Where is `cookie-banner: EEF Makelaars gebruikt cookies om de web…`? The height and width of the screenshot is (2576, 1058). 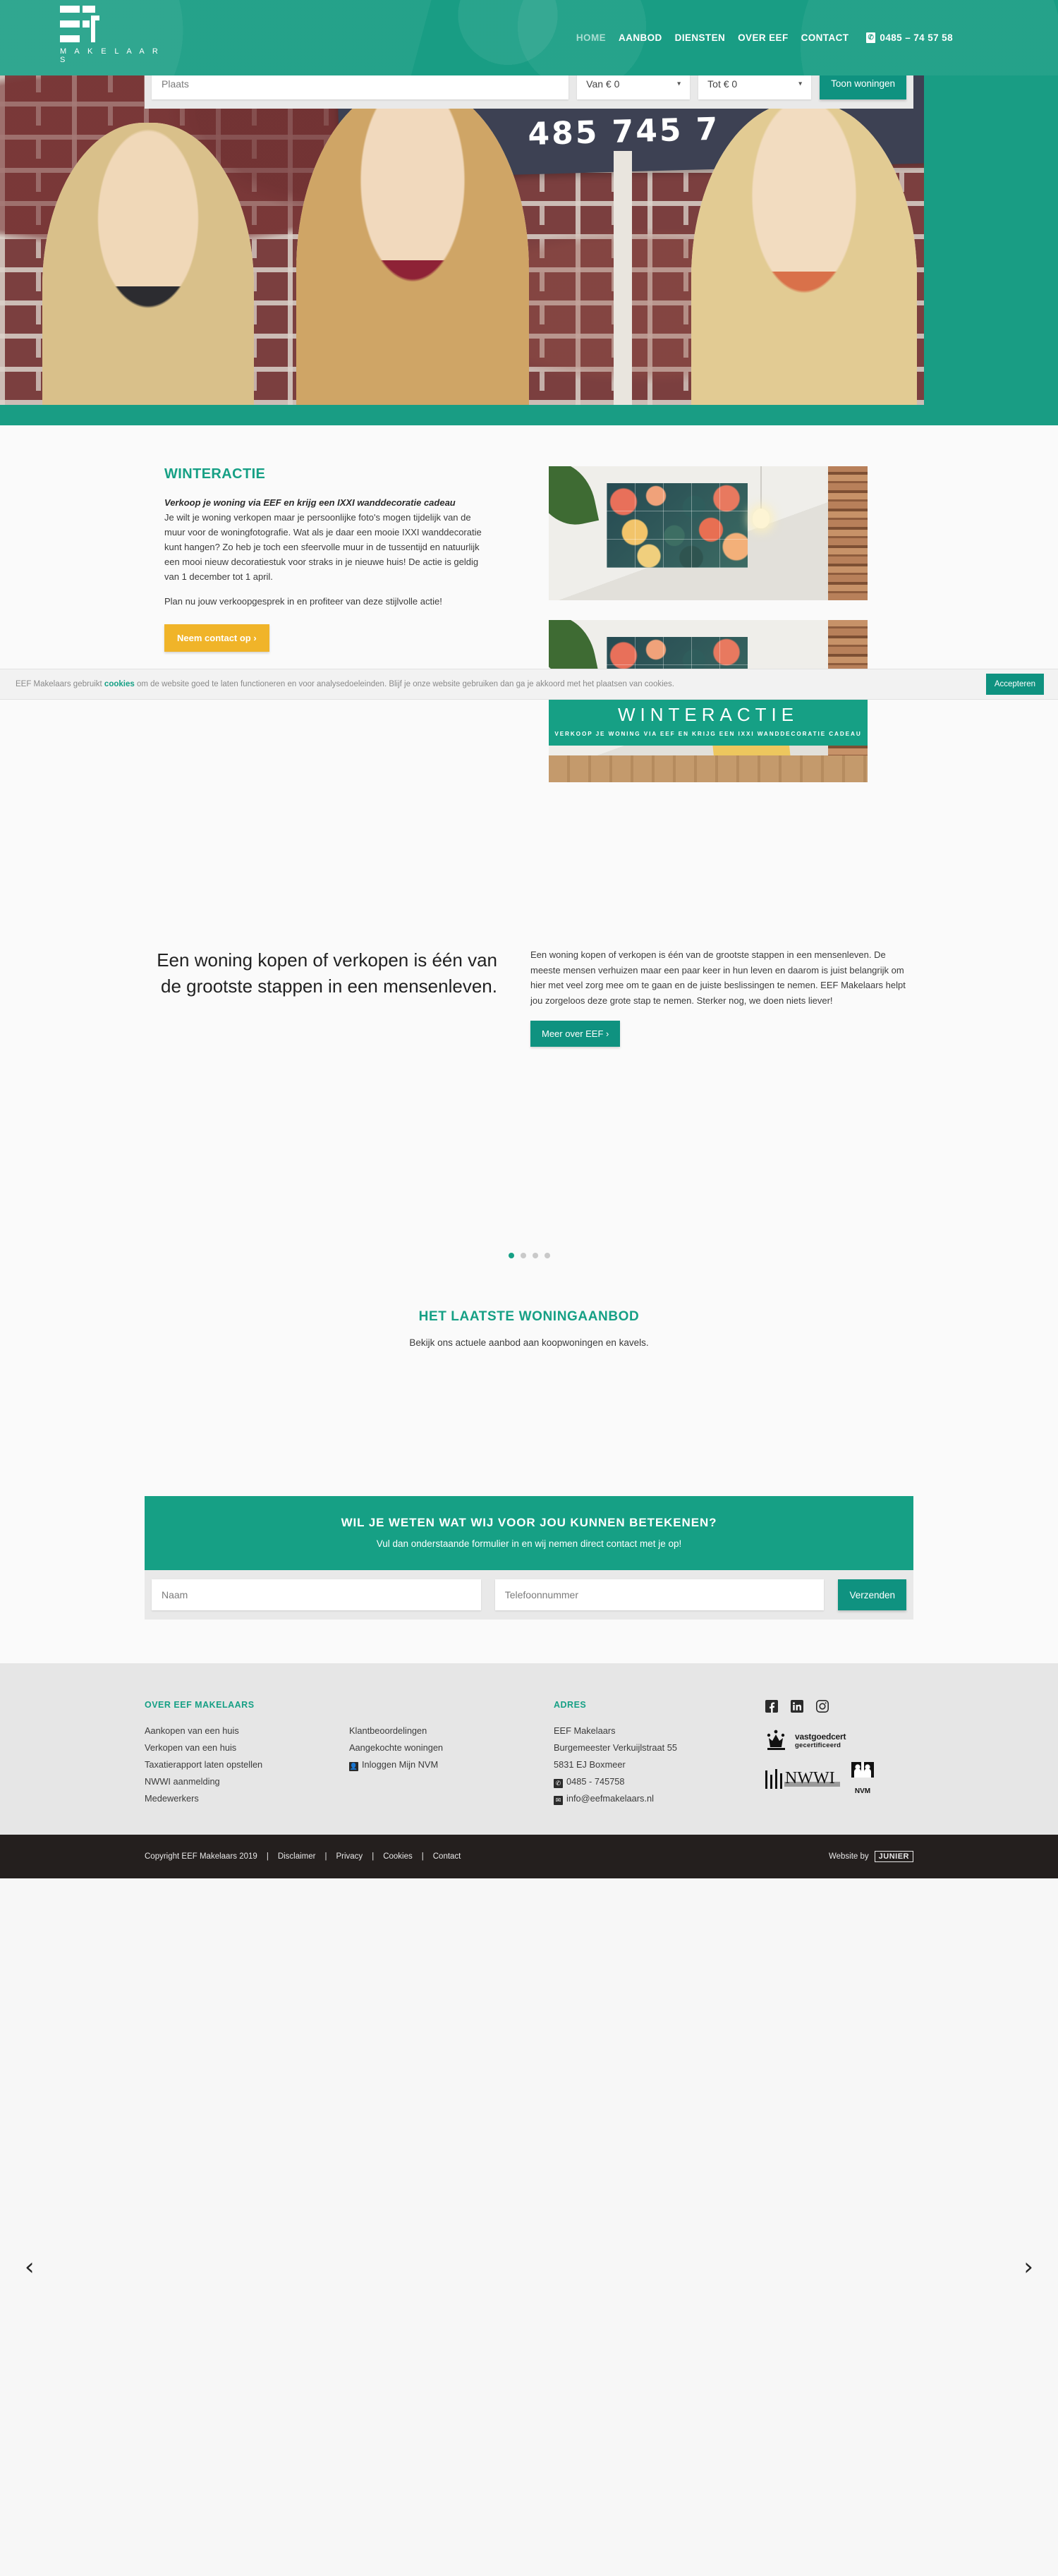
cookie-banner: EEF Makelaars gebruikt cookies om de web… is located at coordinates (529, 684).